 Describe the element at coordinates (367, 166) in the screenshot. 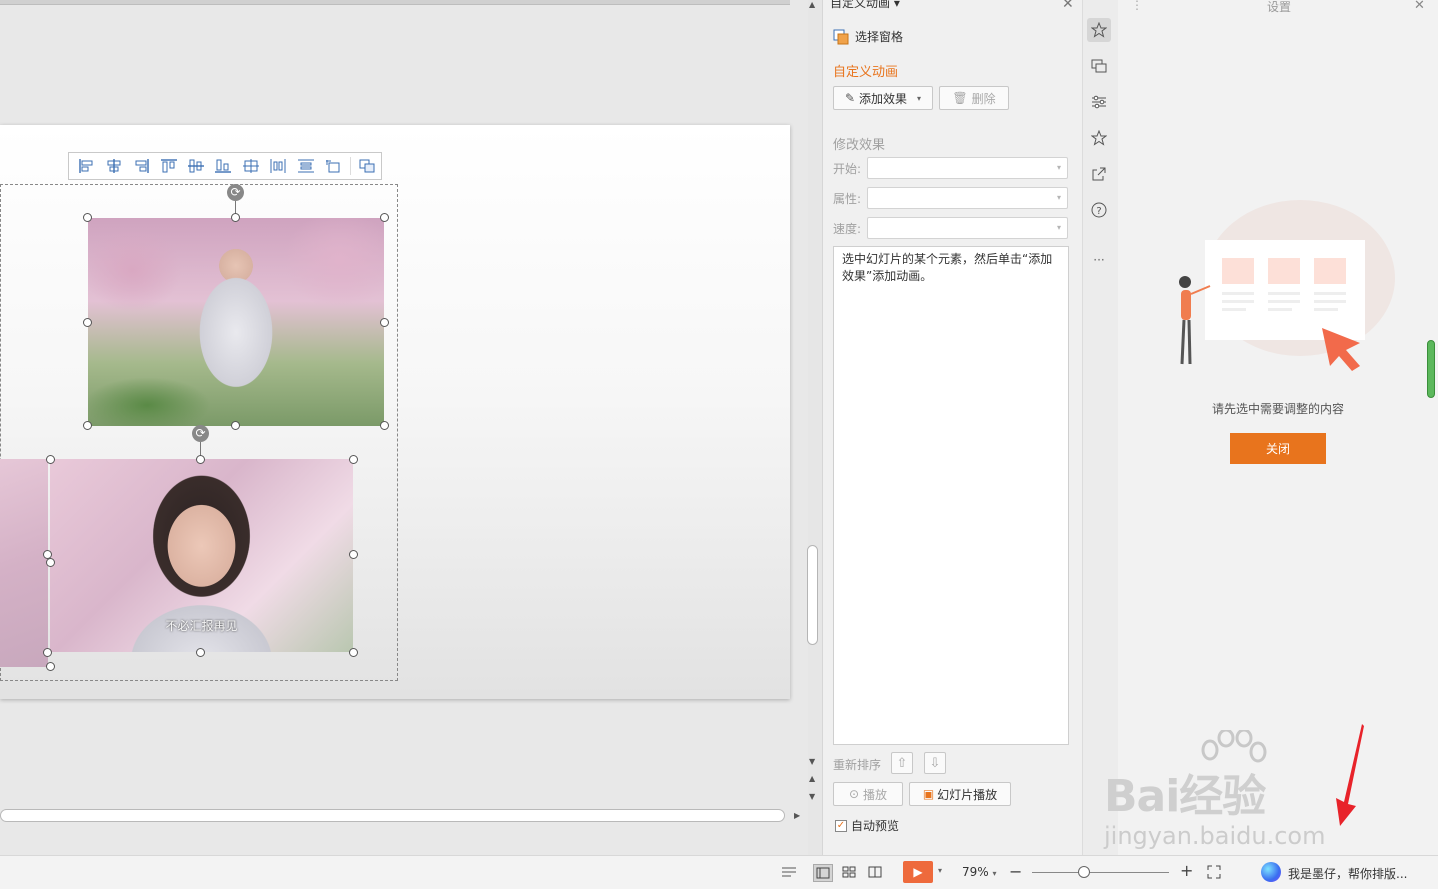

I see `group-objects-icon` at that location.